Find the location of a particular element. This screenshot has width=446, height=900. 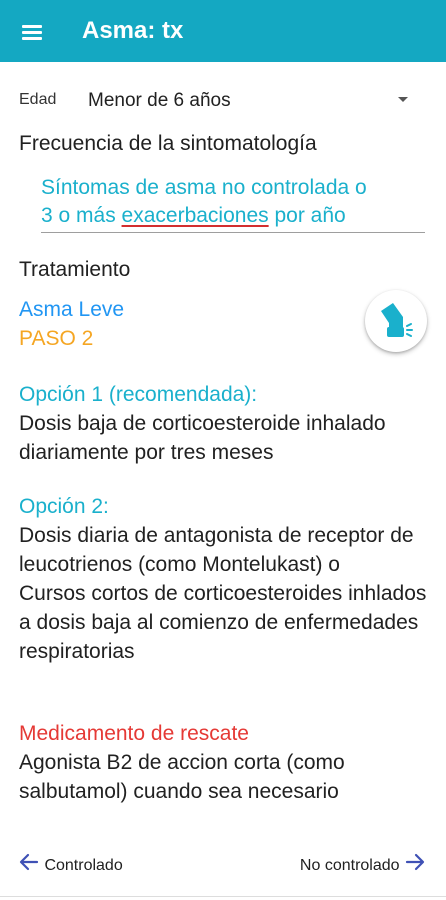

frequency-value-line2: 3 o más exacerbaciones por año is located at coordinates (193, 216).